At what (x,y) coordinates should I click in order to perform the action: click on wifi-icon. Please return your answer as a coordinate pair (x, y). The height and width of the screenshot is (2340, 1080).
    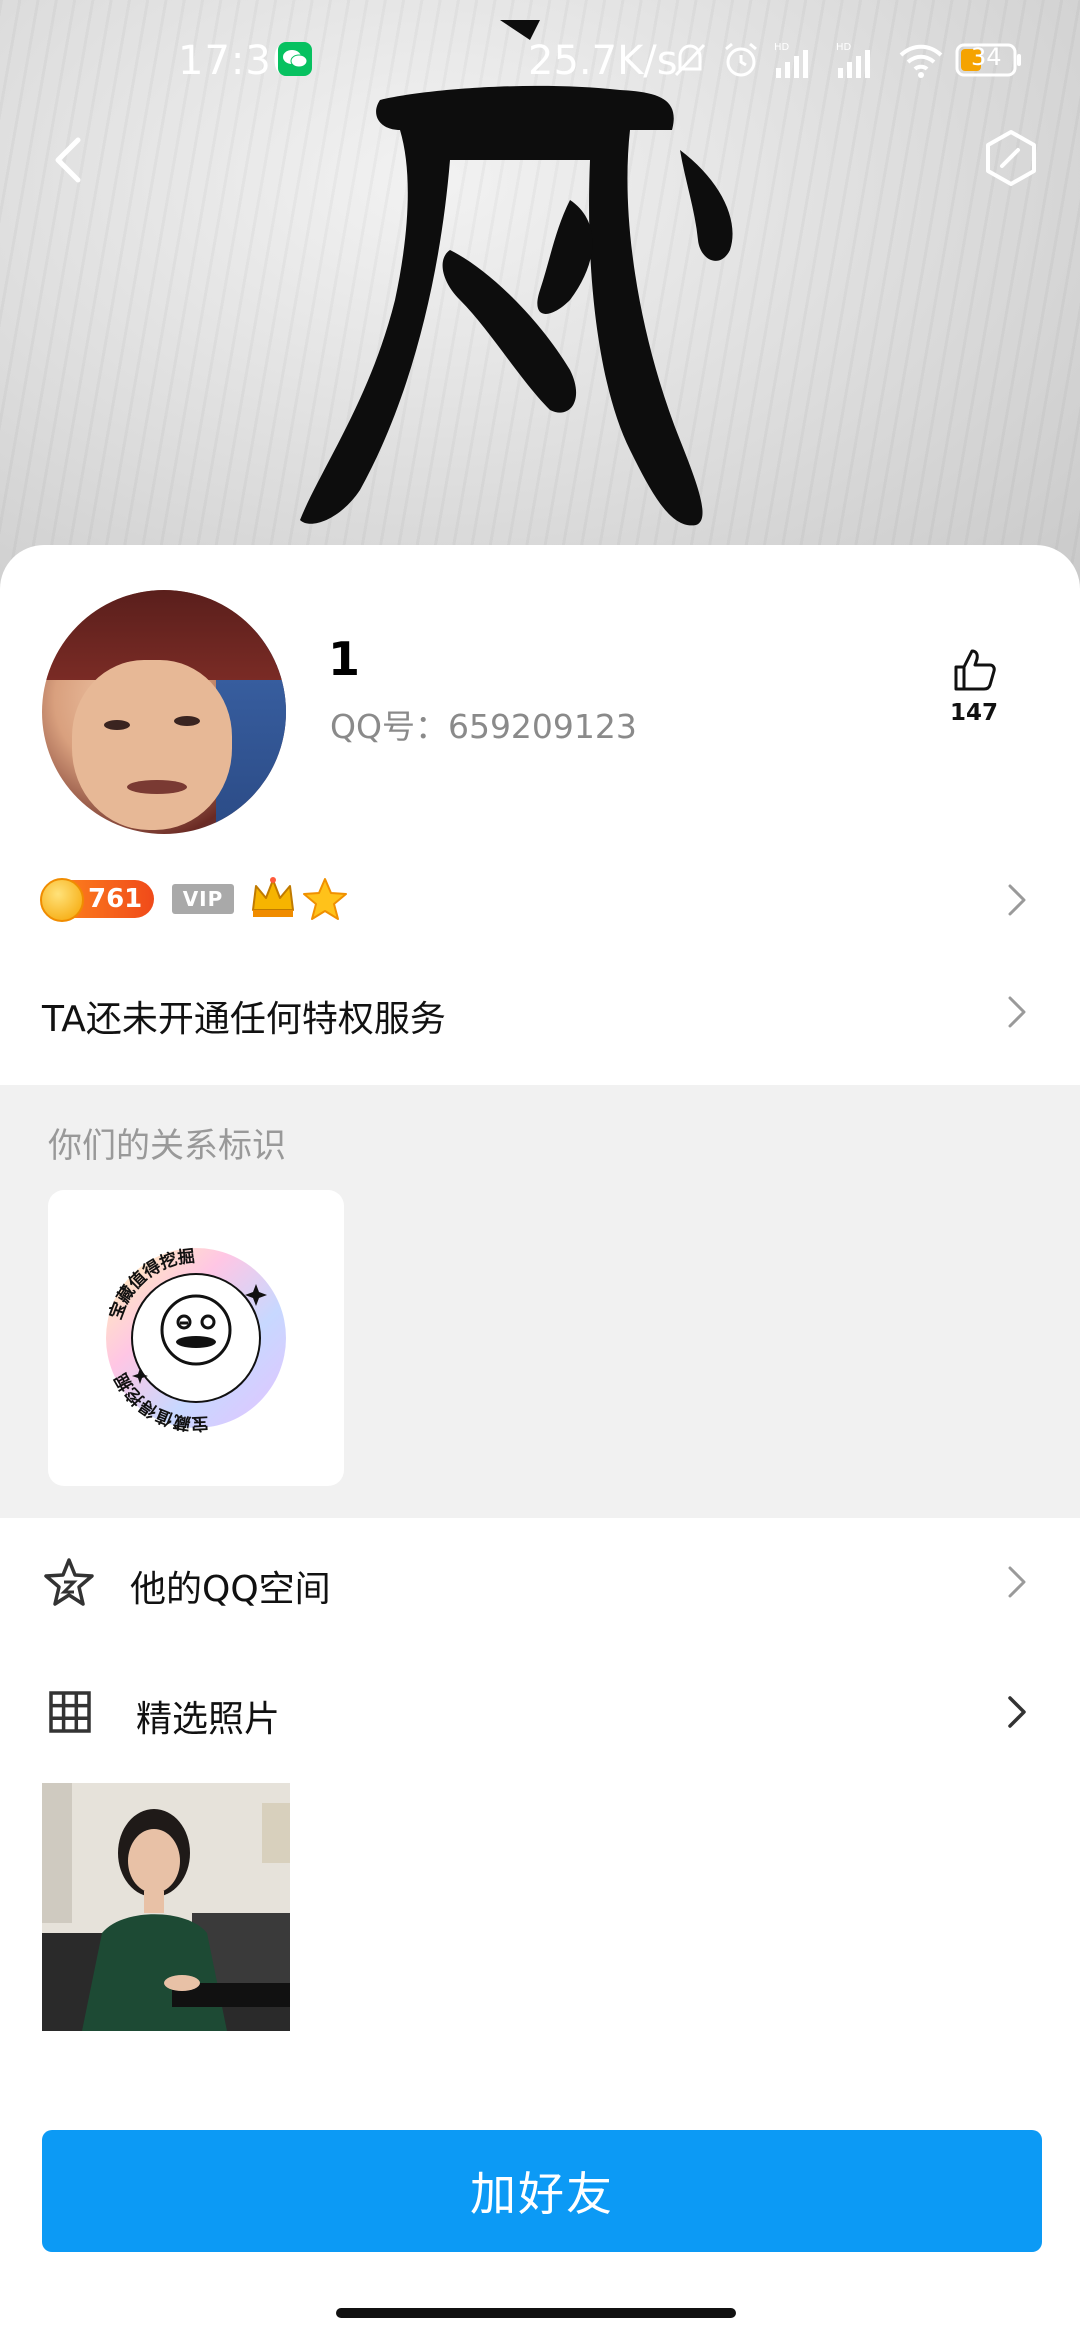
    Looking at the image, I should click on (921, 61).